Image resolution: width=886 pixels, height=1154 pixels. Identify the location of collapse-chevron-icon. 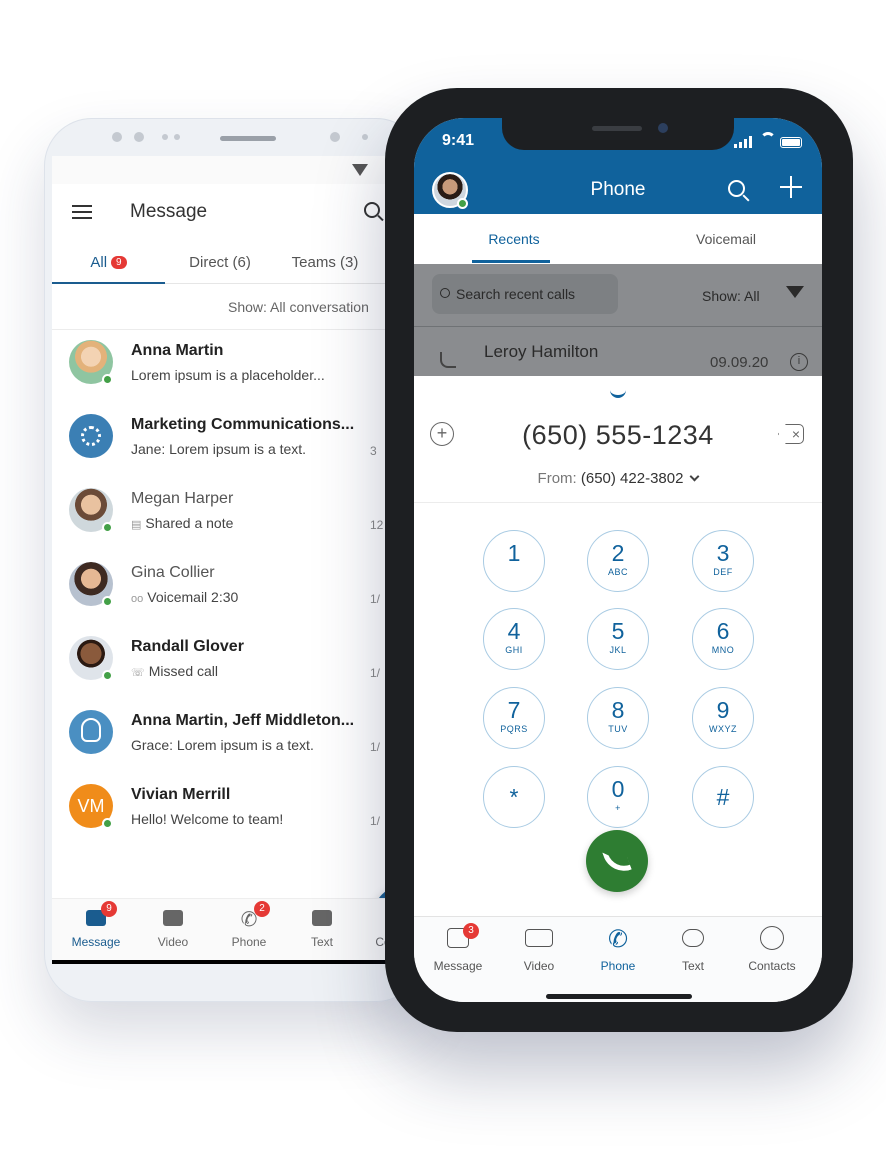
(618, 394).